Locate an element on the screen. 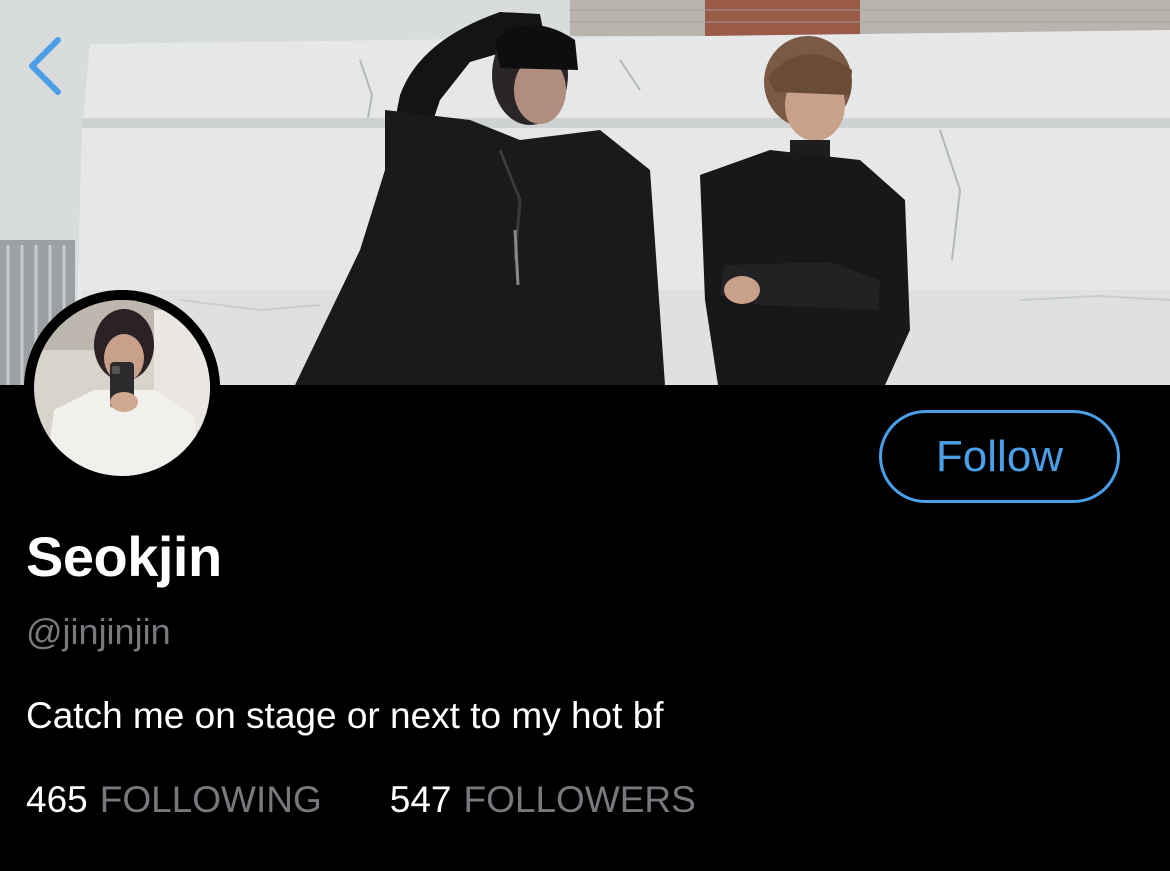  profile-avatar is located at coordinates (122, 388).